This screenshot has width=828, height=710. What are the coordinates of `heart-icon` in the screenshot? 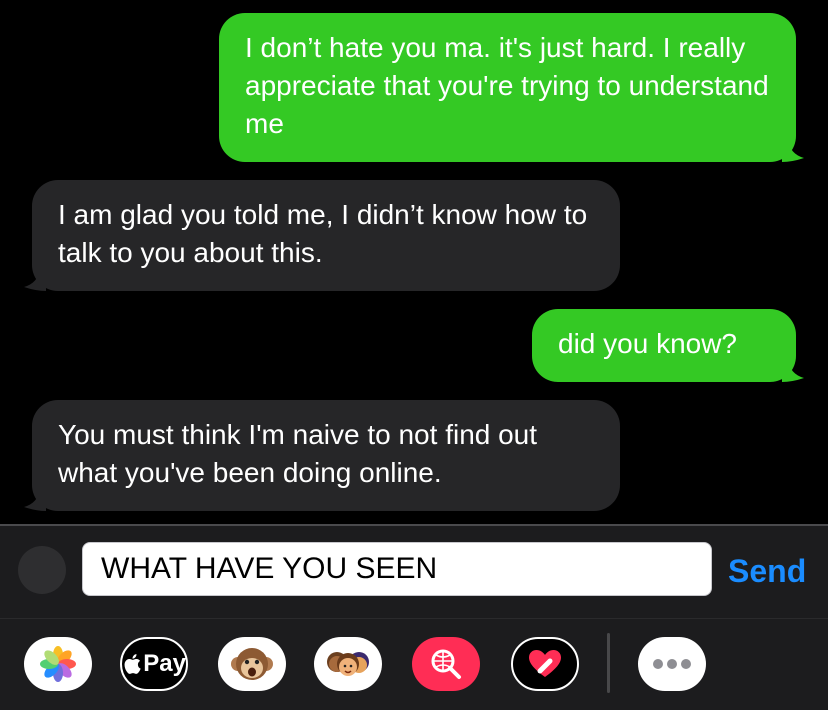 It's located at (545, 663).